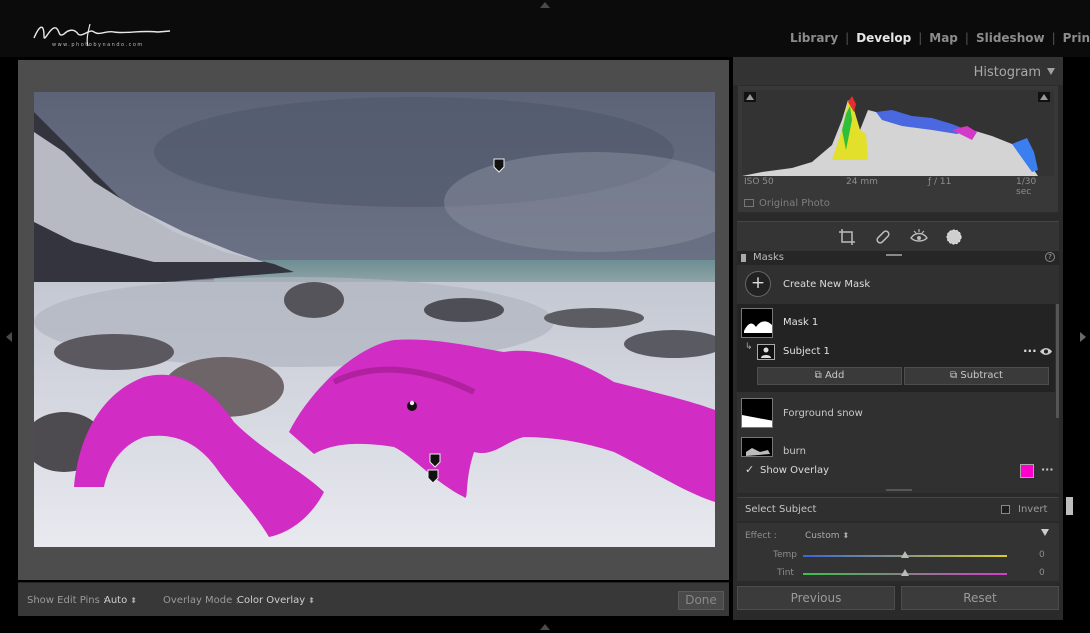  I want to click on masks-title: Masks, so click(768, 257).